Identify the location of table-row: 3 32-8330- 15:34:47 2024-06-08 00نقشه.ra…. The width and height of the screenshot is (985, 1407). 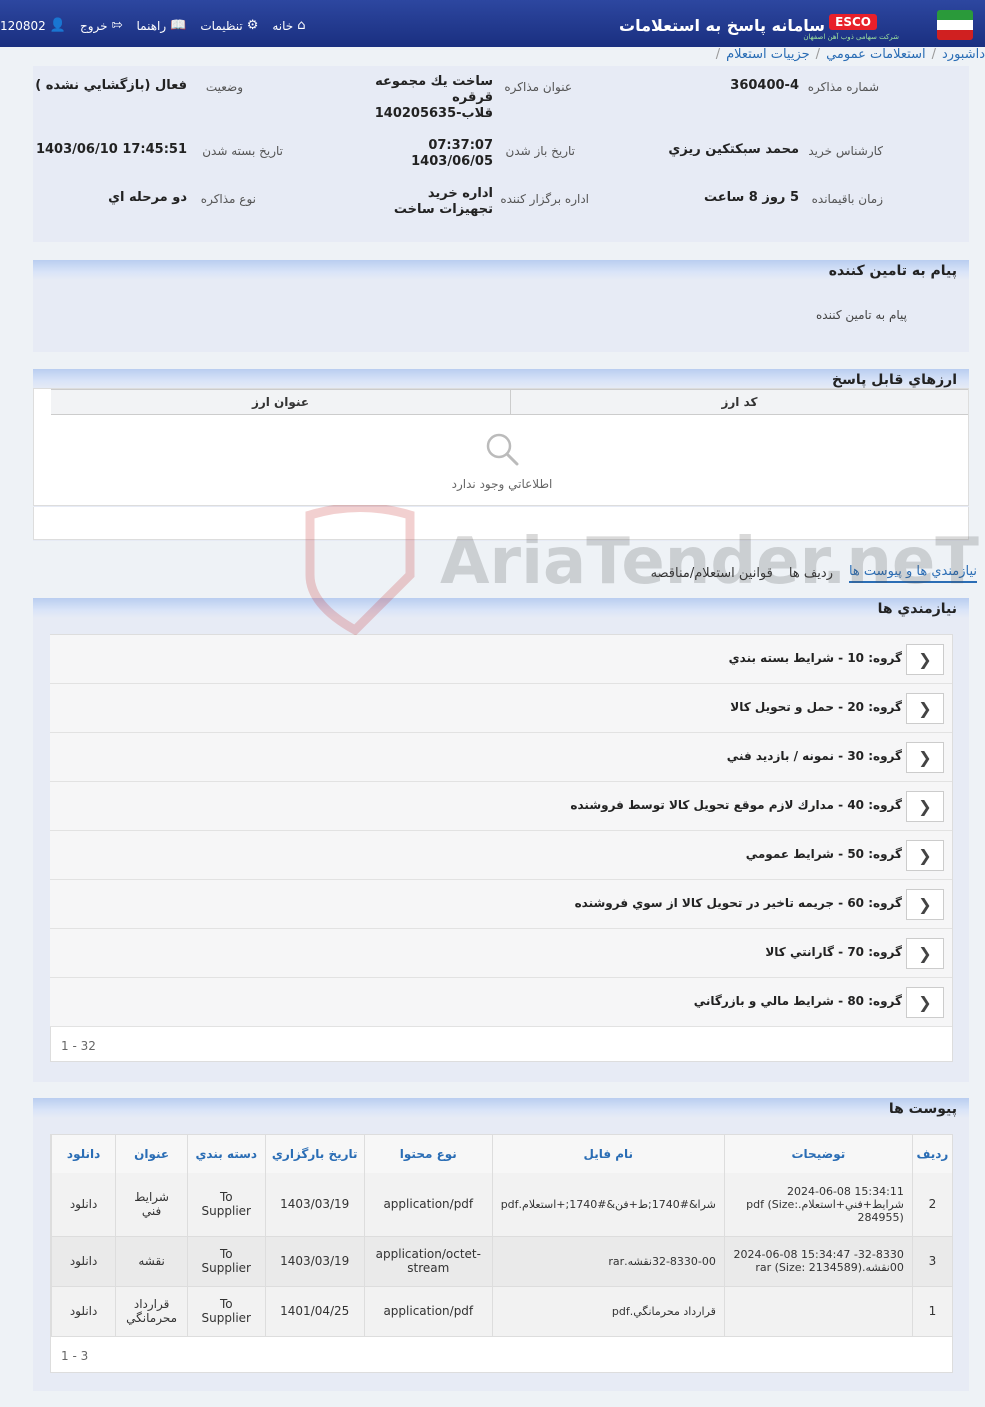
(501, 1261).